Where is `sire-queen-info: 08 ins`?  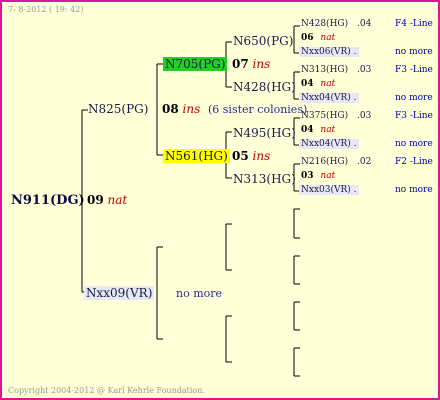 sire-queen-info: 08 ins is located at coordinates (181, 109).